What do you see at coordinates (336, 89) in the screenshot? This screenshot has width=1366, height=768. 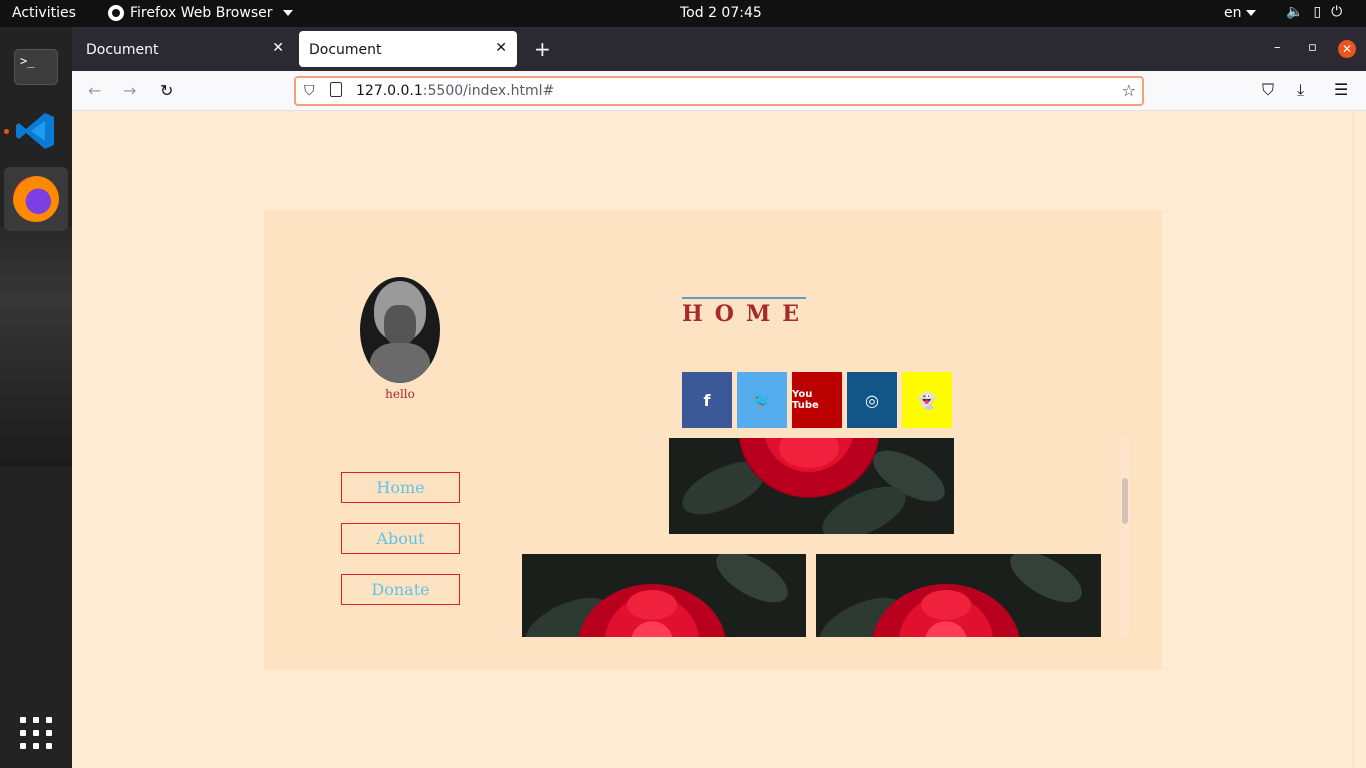 I see `page-icon` at bounding box center [336, 89].